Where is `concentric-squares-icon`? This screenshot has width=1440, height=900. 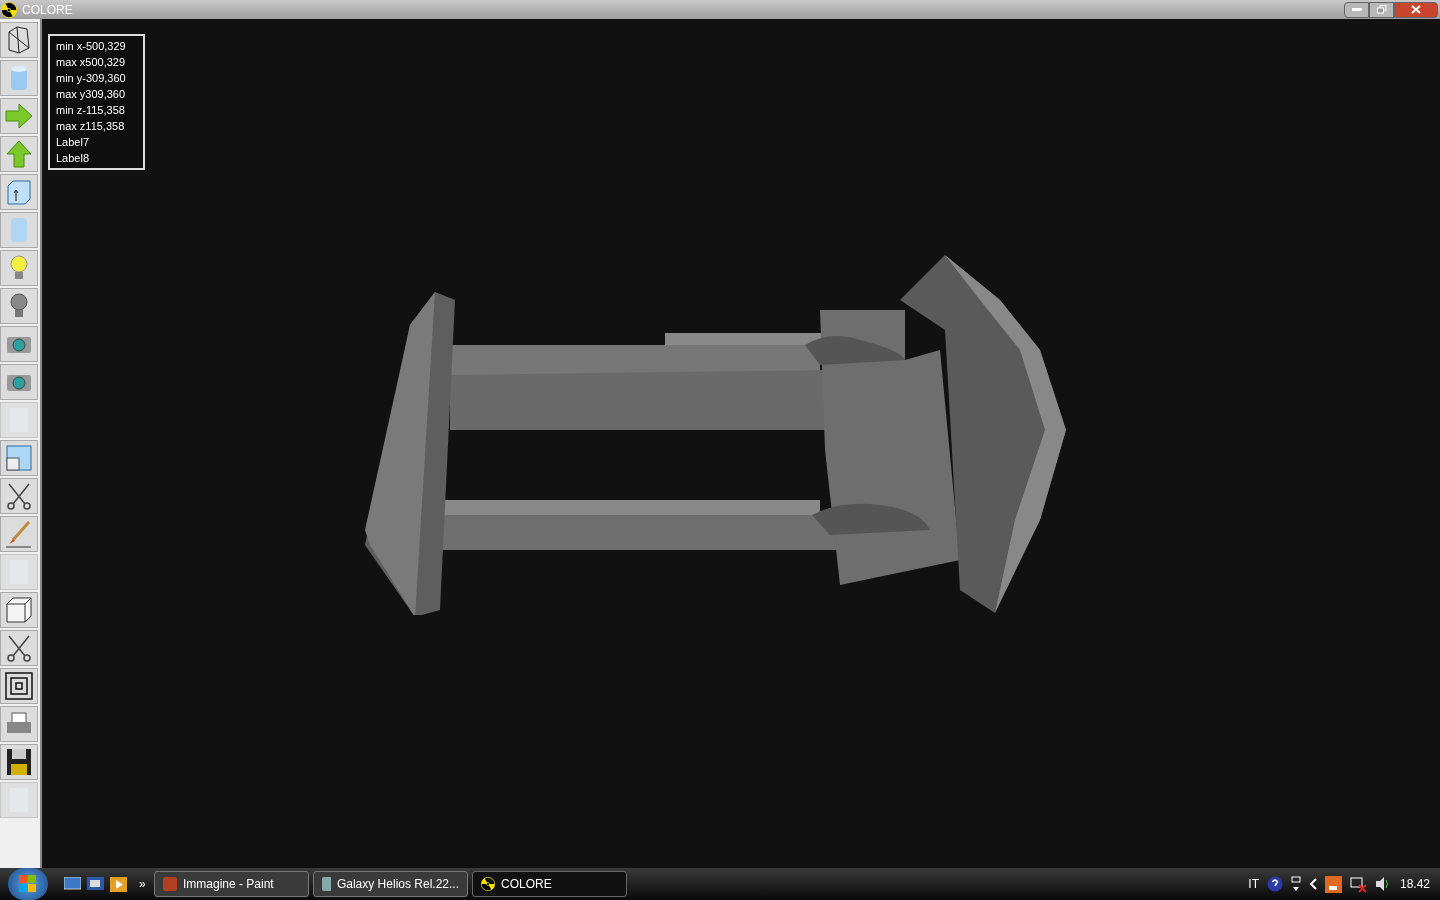 concentric-squares-icon is located at coordinates (19, 686).